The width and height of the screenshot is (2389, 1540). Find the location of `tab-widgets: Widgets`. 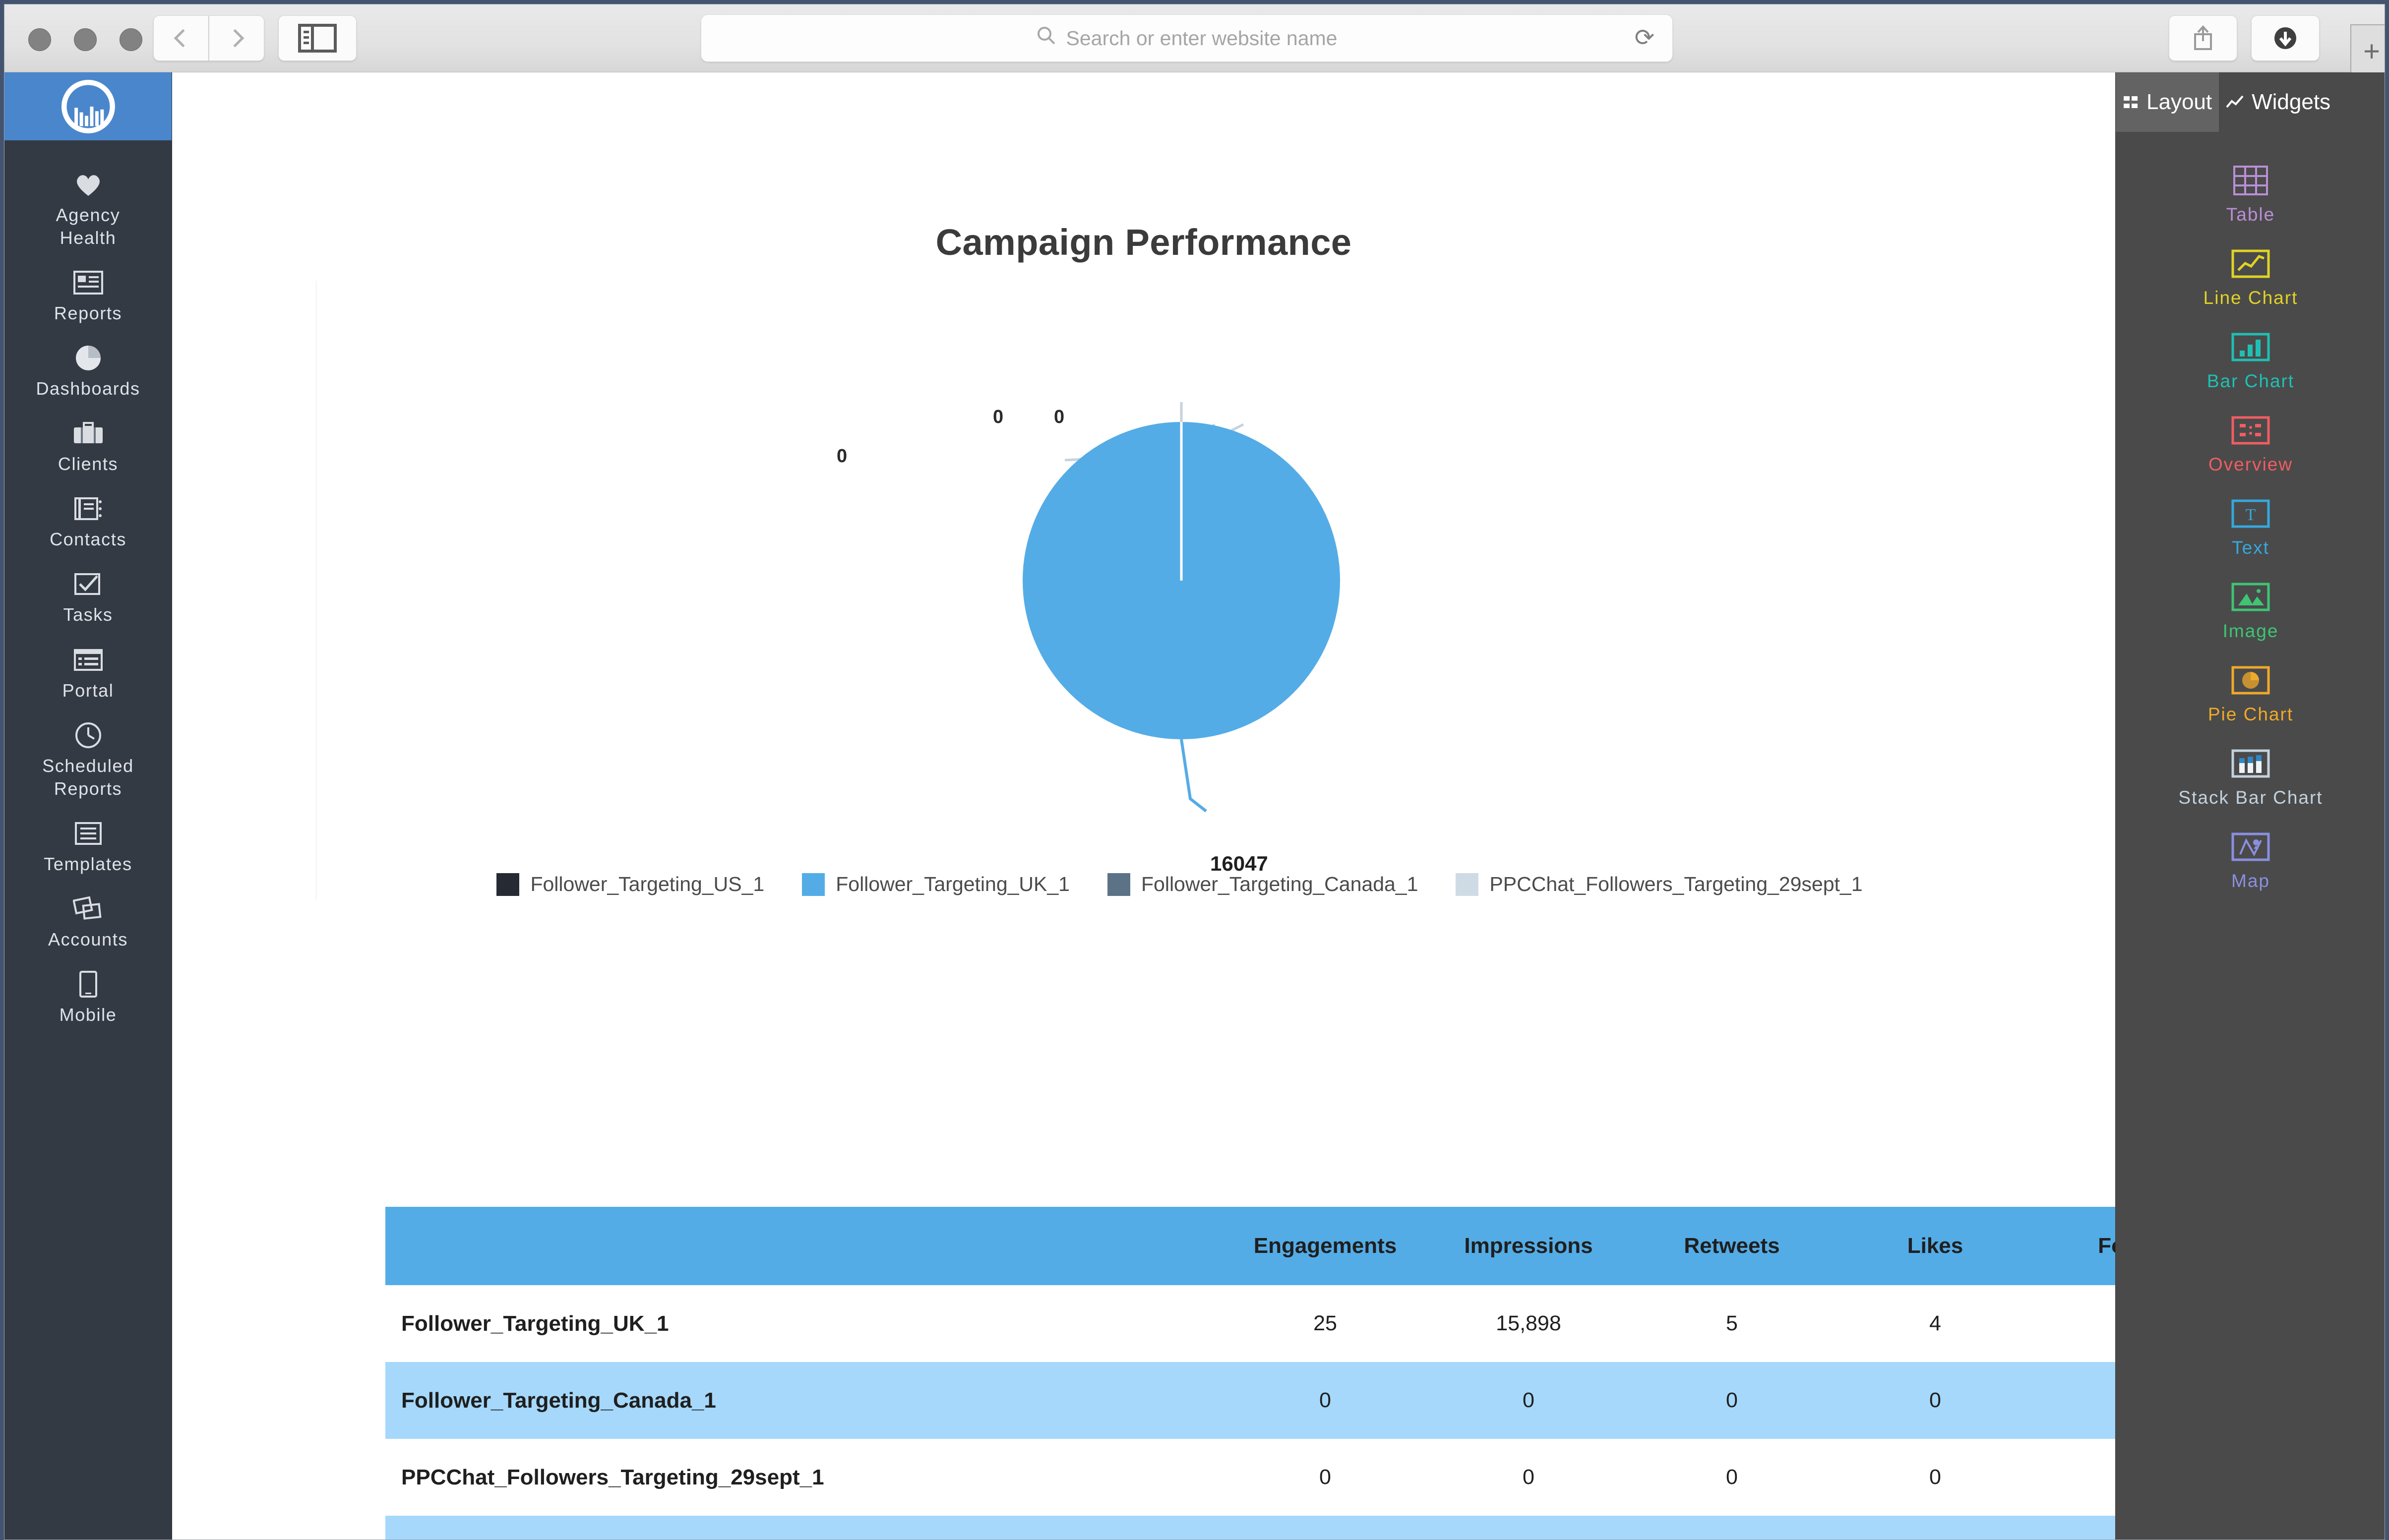

tab-widgets: Widgets is located at coordinates (2278, 102).